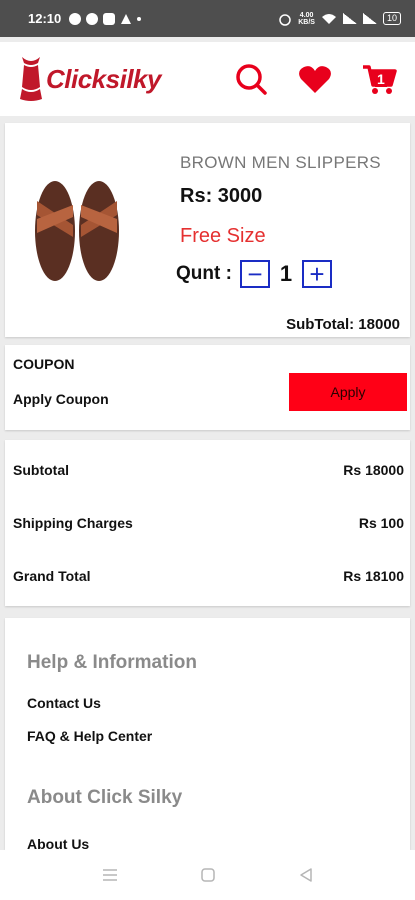 Image resolution: width=415 pixels, height=900 pixels. I want to click on alert-icon, so click(126, 18).